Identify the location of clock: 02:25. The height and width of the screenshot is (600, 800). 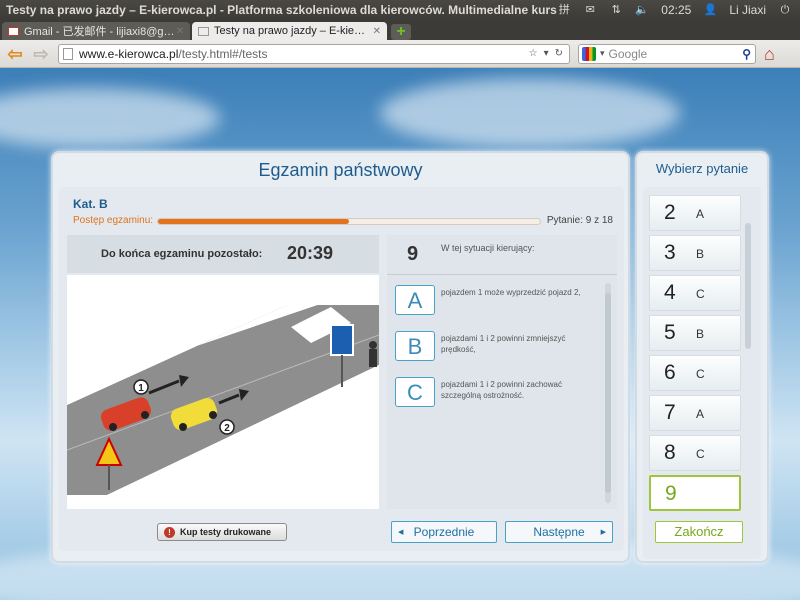
(676, 10).